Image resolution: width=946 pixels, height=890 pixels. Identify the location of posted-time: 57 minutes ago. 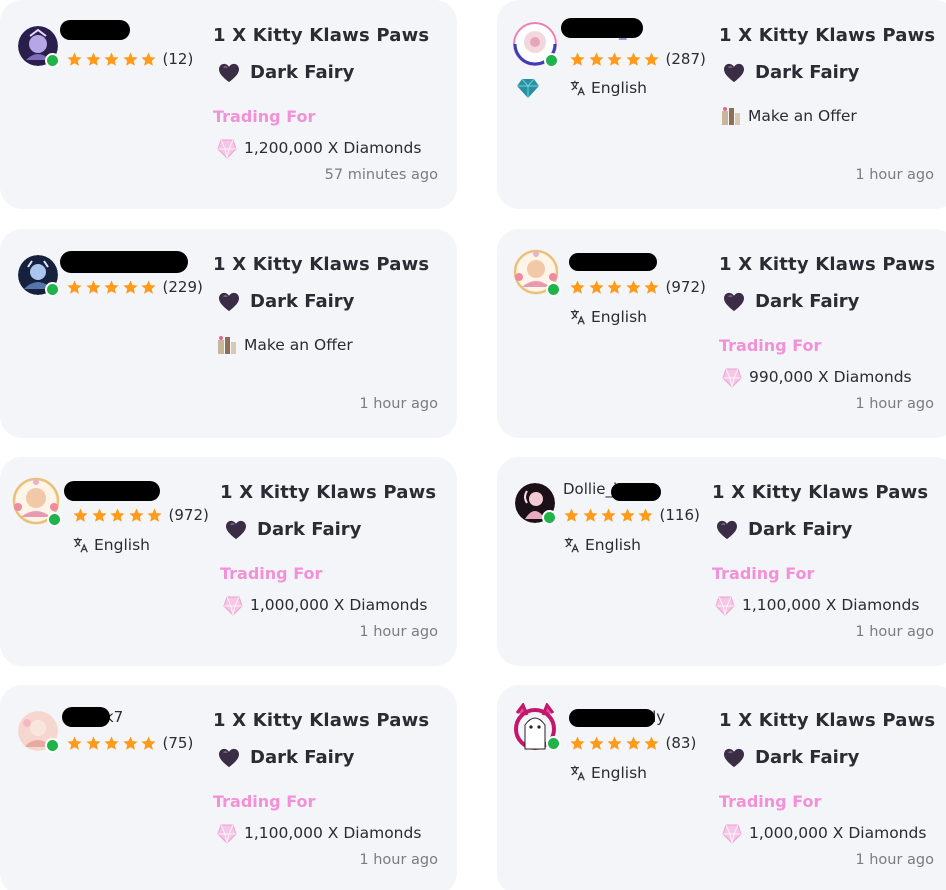
(381, 175).